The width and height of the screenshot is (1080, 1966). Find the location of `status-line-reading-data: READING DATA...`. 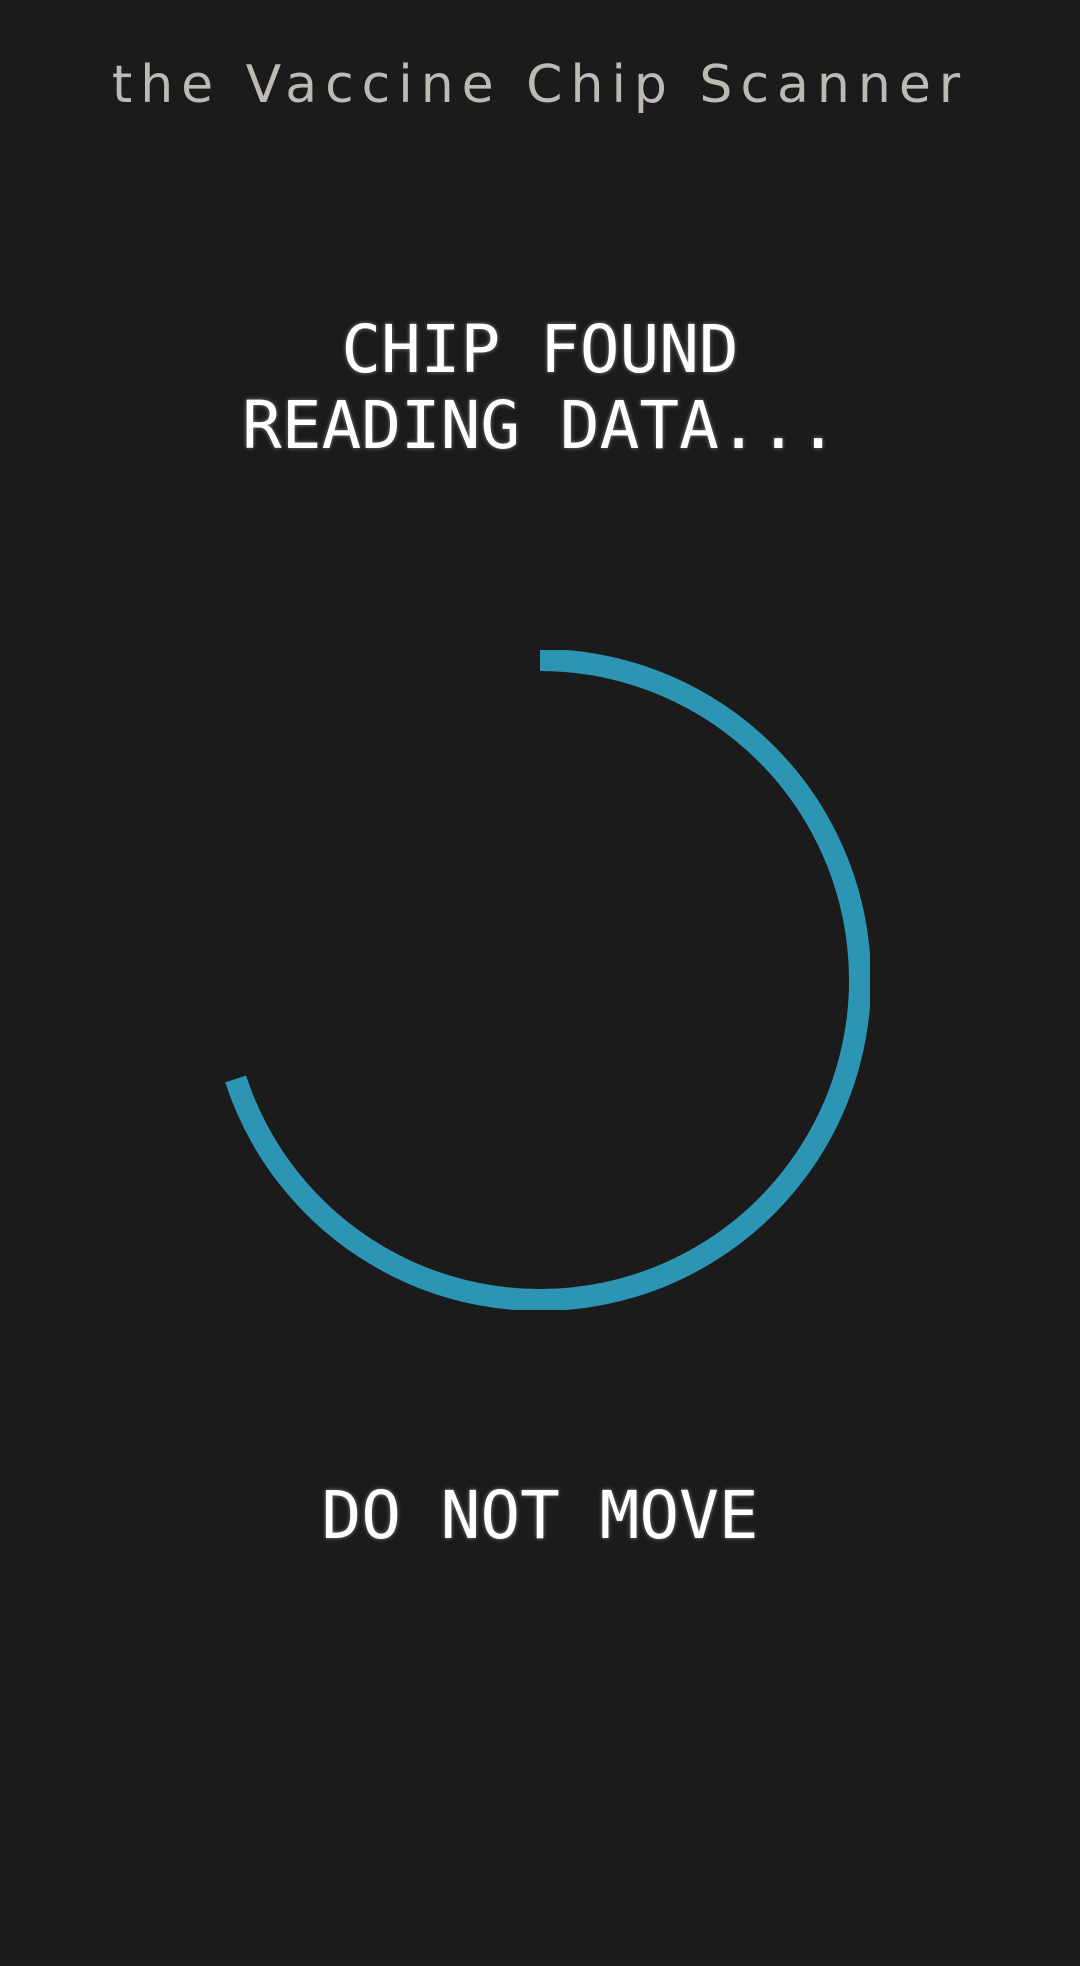

status-line-reading-data: READING DATA... is located at coordinates (540, 425).